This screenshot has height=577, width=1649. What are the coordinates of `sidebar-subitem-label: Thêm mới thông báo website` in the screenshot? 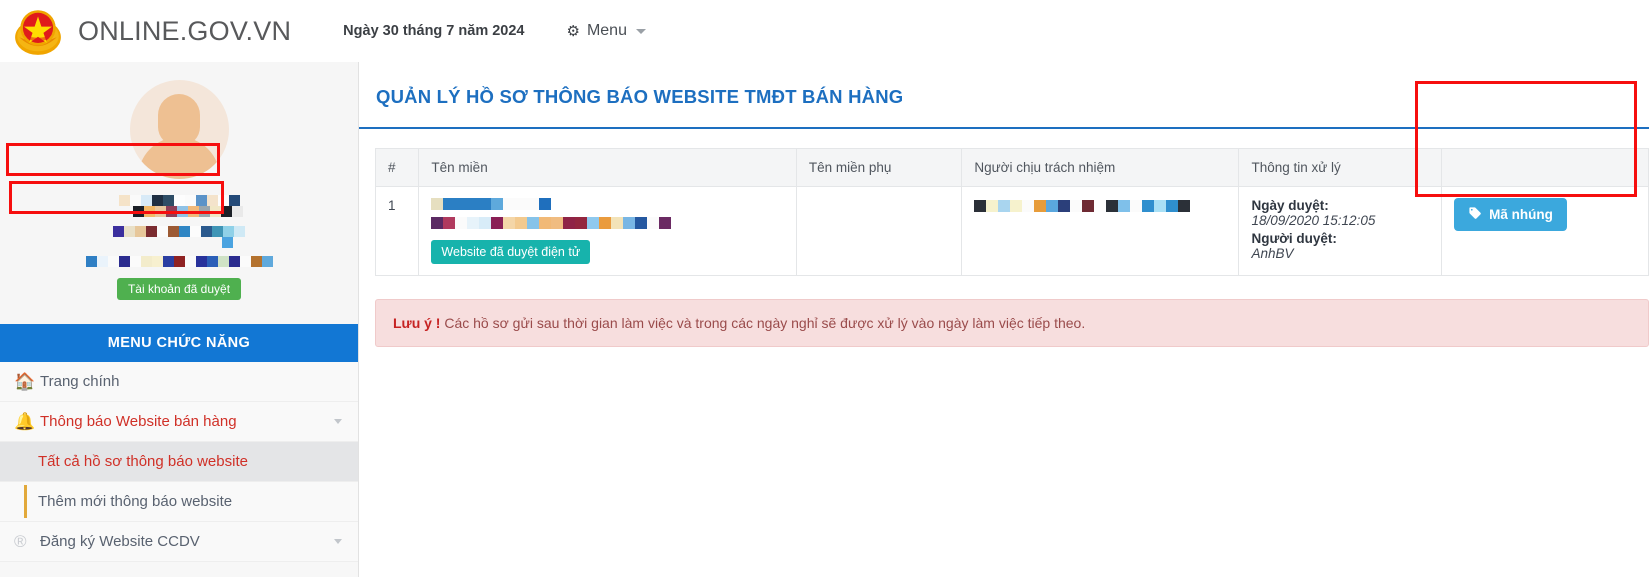 It's located at (135, 502).